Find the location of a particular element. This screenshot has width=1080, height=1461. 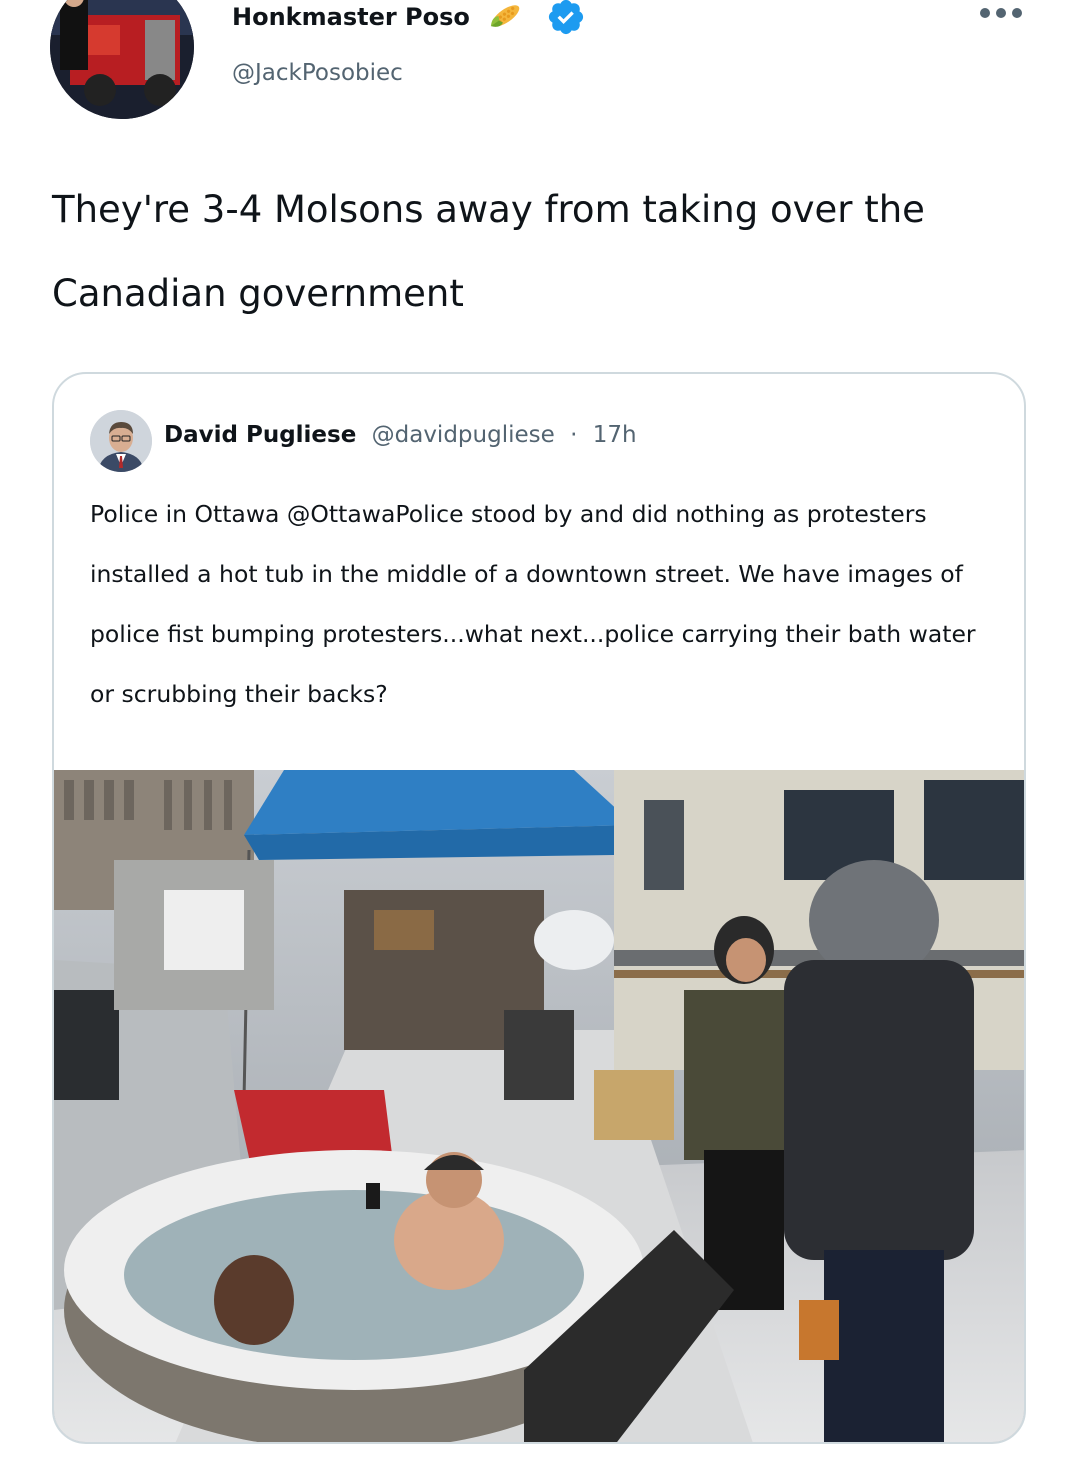

quoted-timestamp: 17h is located at coordinates (615, 435).